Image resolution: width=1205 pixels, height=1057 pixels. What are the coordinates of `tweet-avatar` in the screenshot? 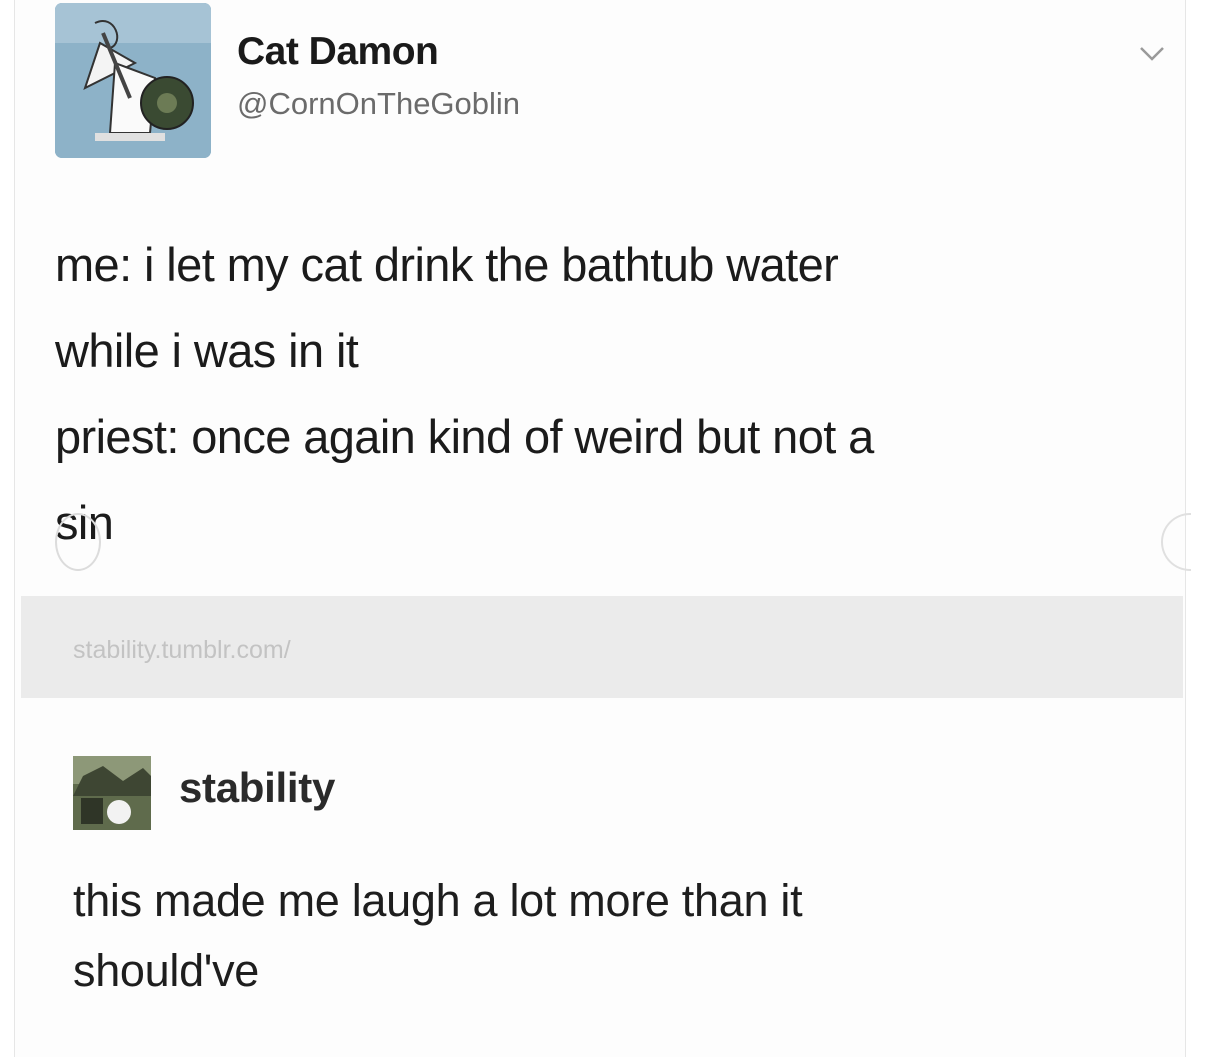 It's located at (133, 80).